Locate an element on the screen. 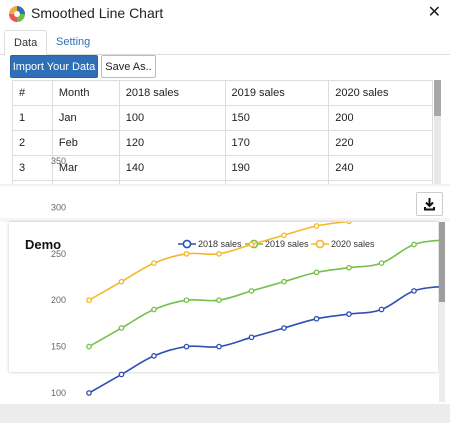 The width and height of the screenshot is (450, 423). series-line-2020 is located at coordinates (219, 261).